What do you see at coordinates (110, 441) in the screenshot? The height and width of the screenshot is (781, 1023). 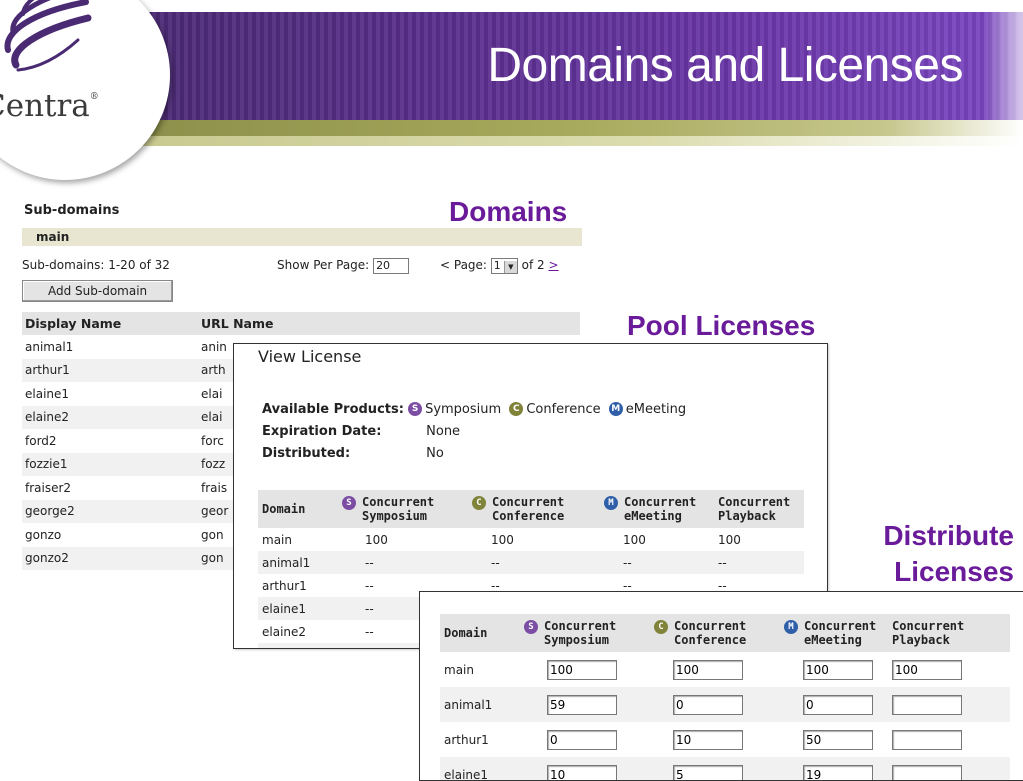 I see `display-name-cell: ford2` at bounding box center [110, 441].